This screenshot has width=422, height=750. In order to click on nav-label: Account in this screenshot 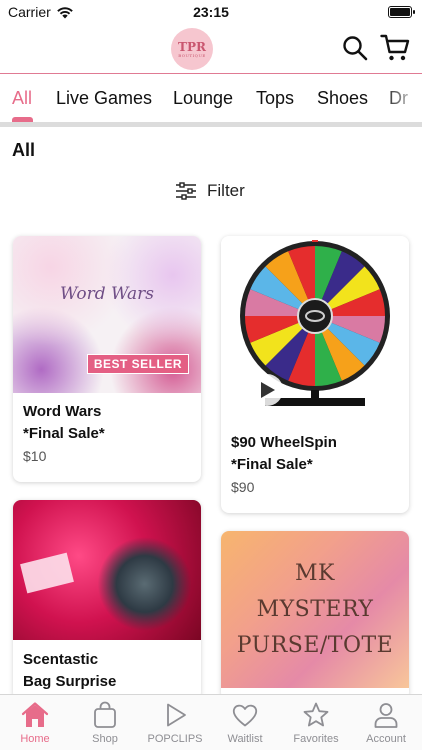, I will do `click(386, 739)`.